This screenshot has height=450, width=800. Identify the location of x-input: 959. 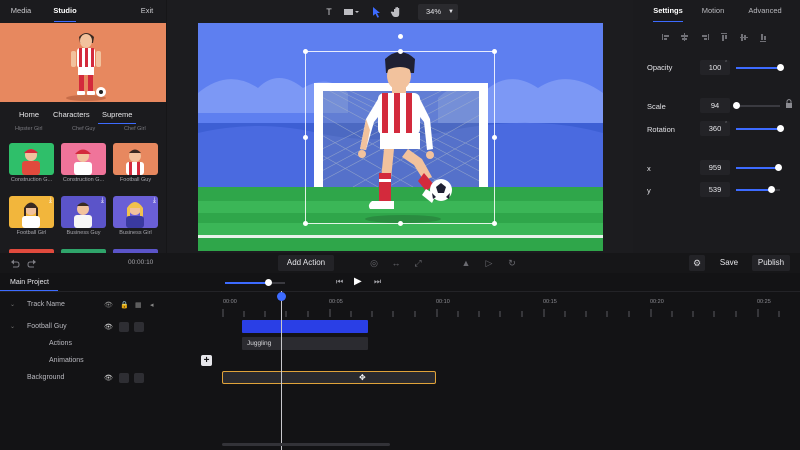
(715, 167).